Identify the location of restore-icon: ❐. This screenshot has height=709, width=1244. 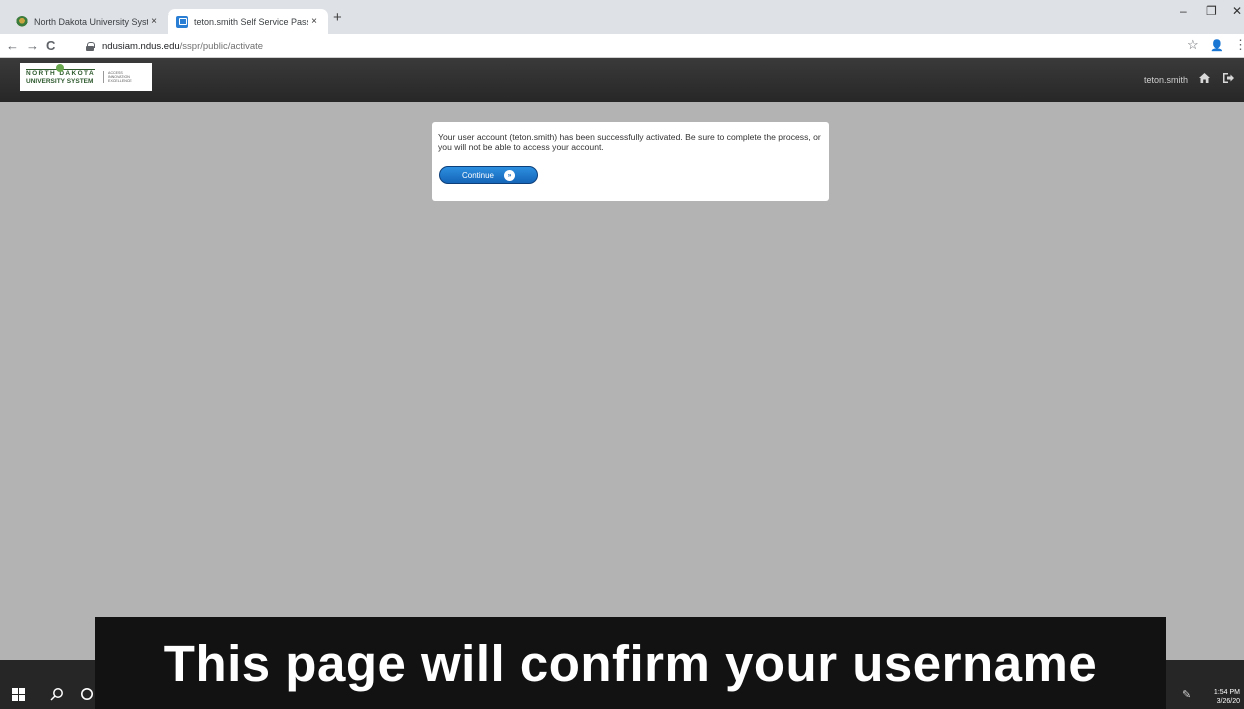
(1211, 11).